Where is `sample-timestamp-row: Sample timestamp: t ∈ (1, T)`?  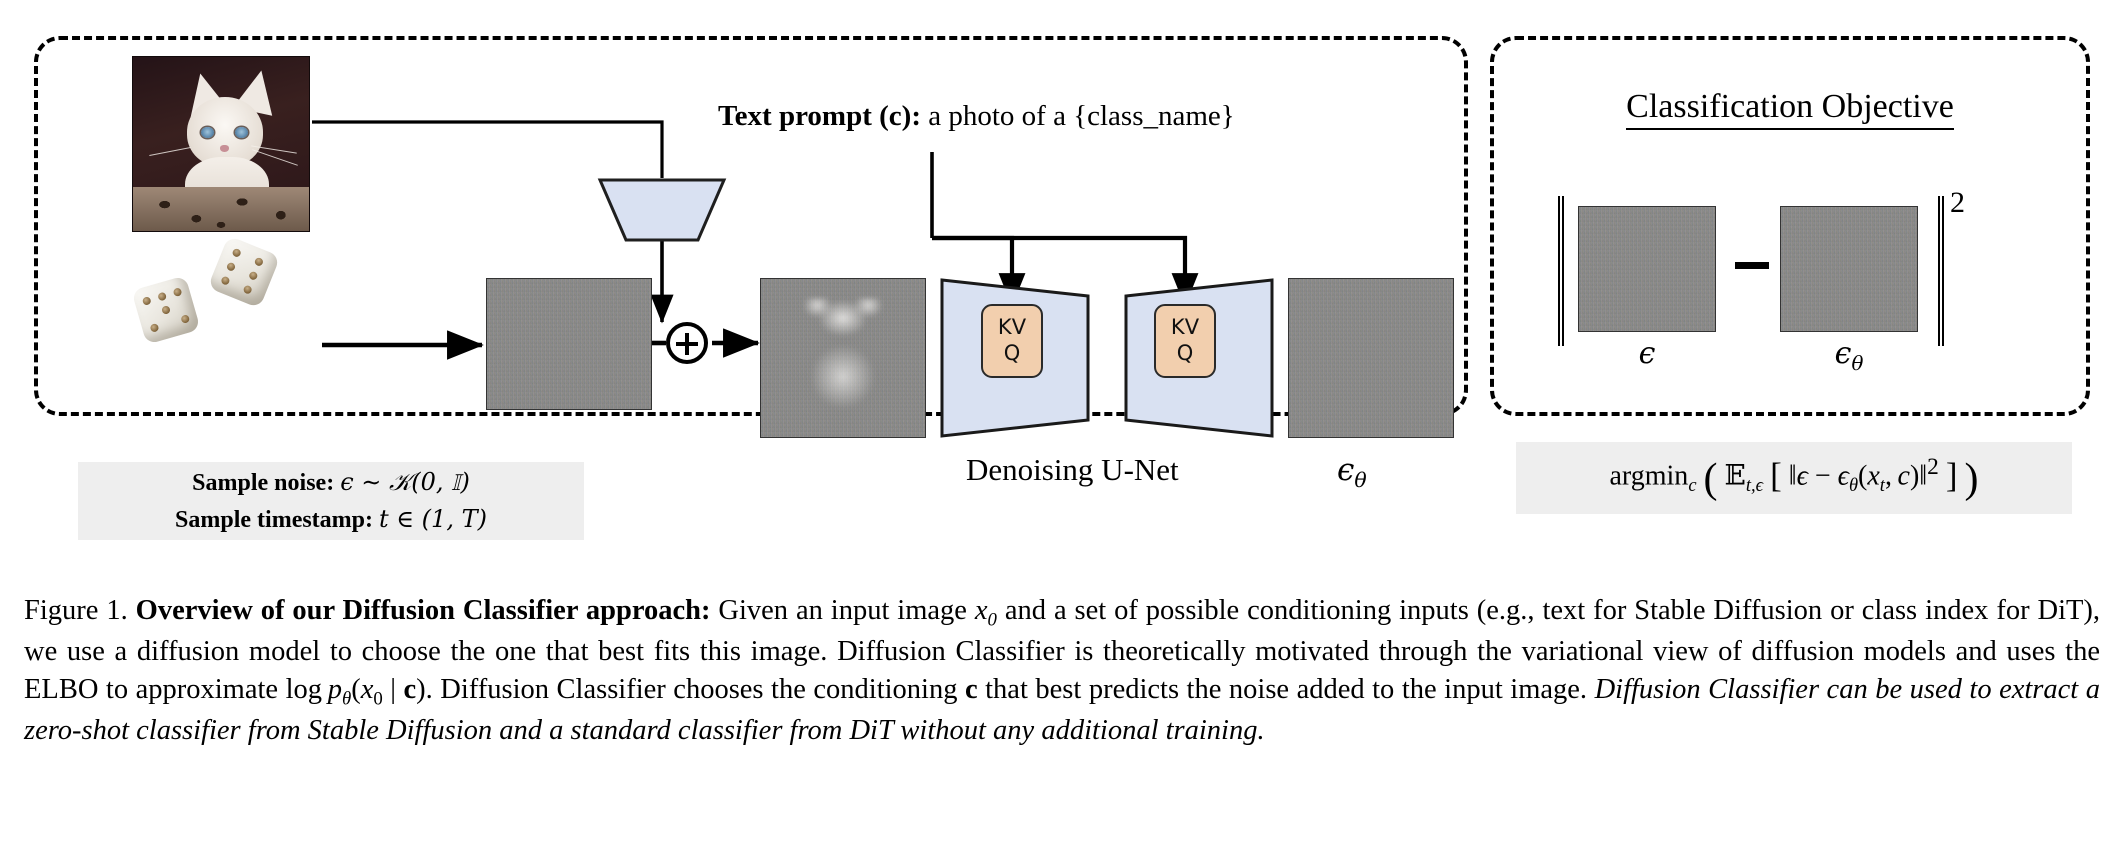 sample-timestamp-row: Sample timestamp: t ∈ (1, T) is located at coordinates (331, 519).